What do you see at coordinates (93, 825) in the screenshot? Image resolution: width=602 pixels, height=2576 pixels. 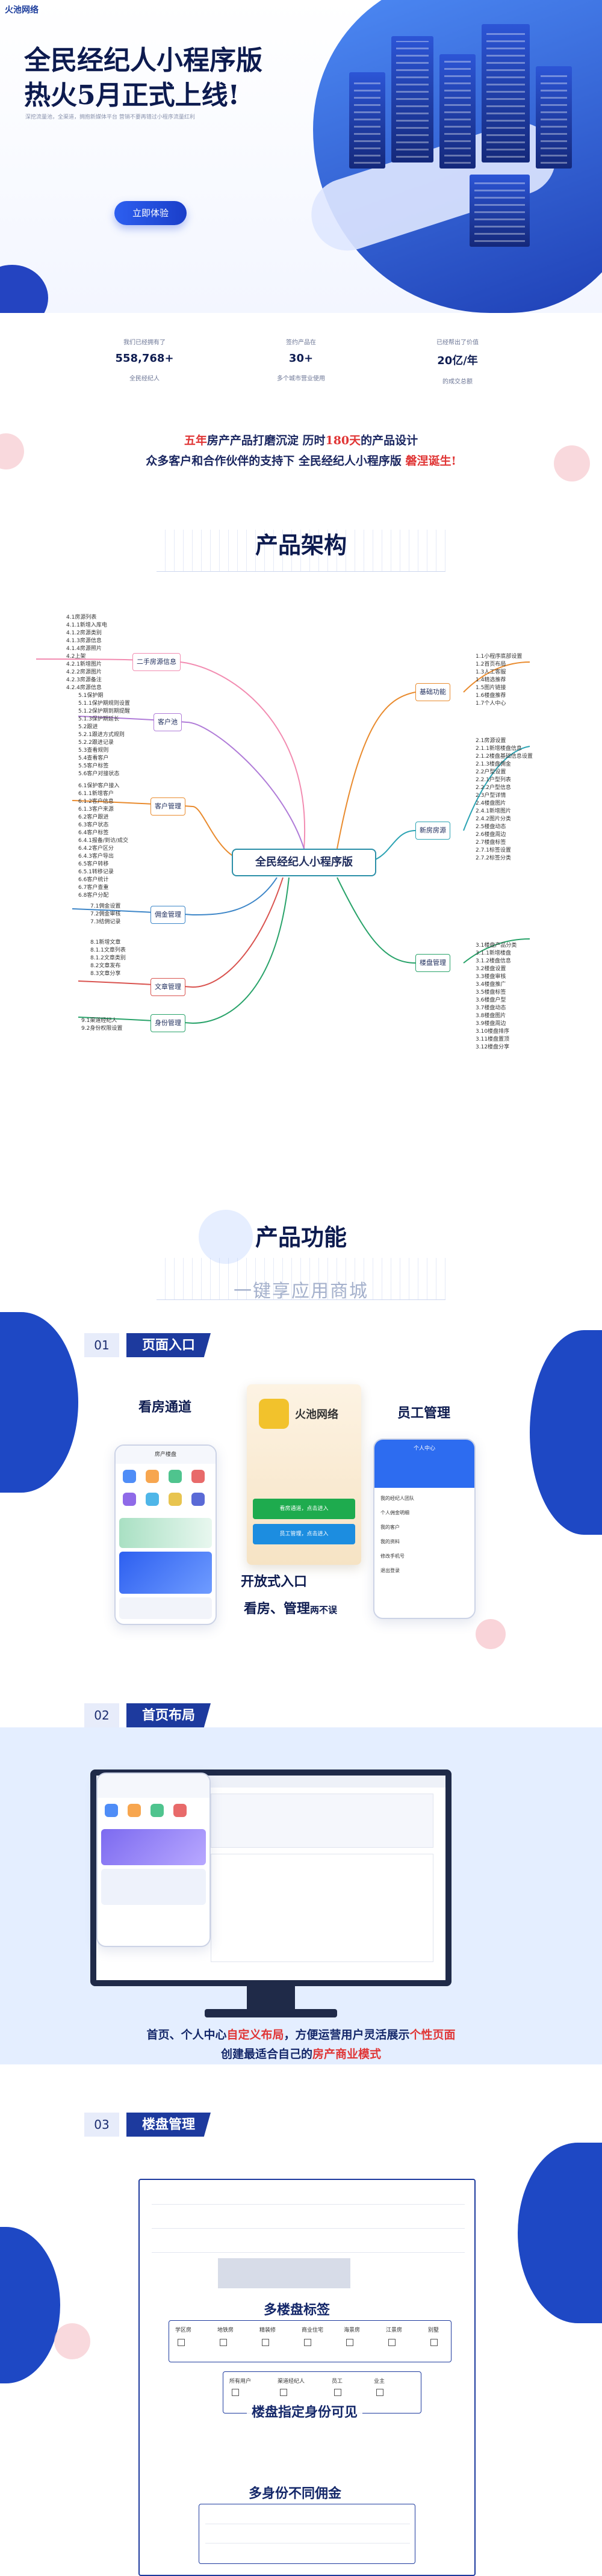 I see `leaf-item: 6.3客户状态` at bounding box center [93, 825].